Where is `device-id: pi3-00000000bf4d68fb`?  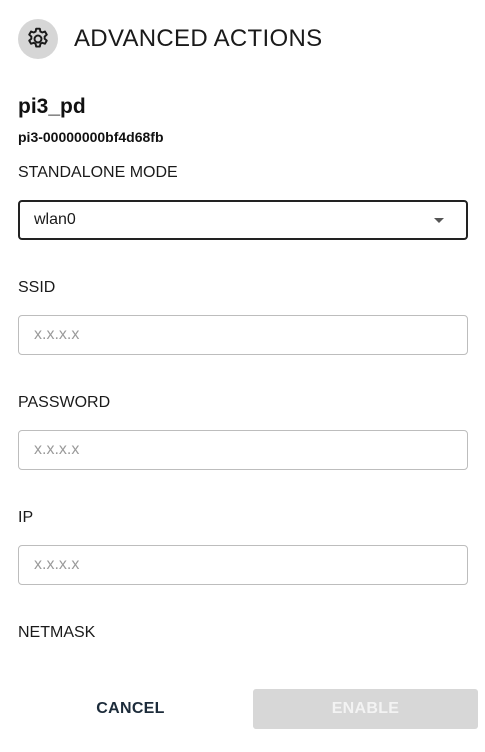 device-id: pi3-00000000bf4d68fb is located at coordinates (91, 137).